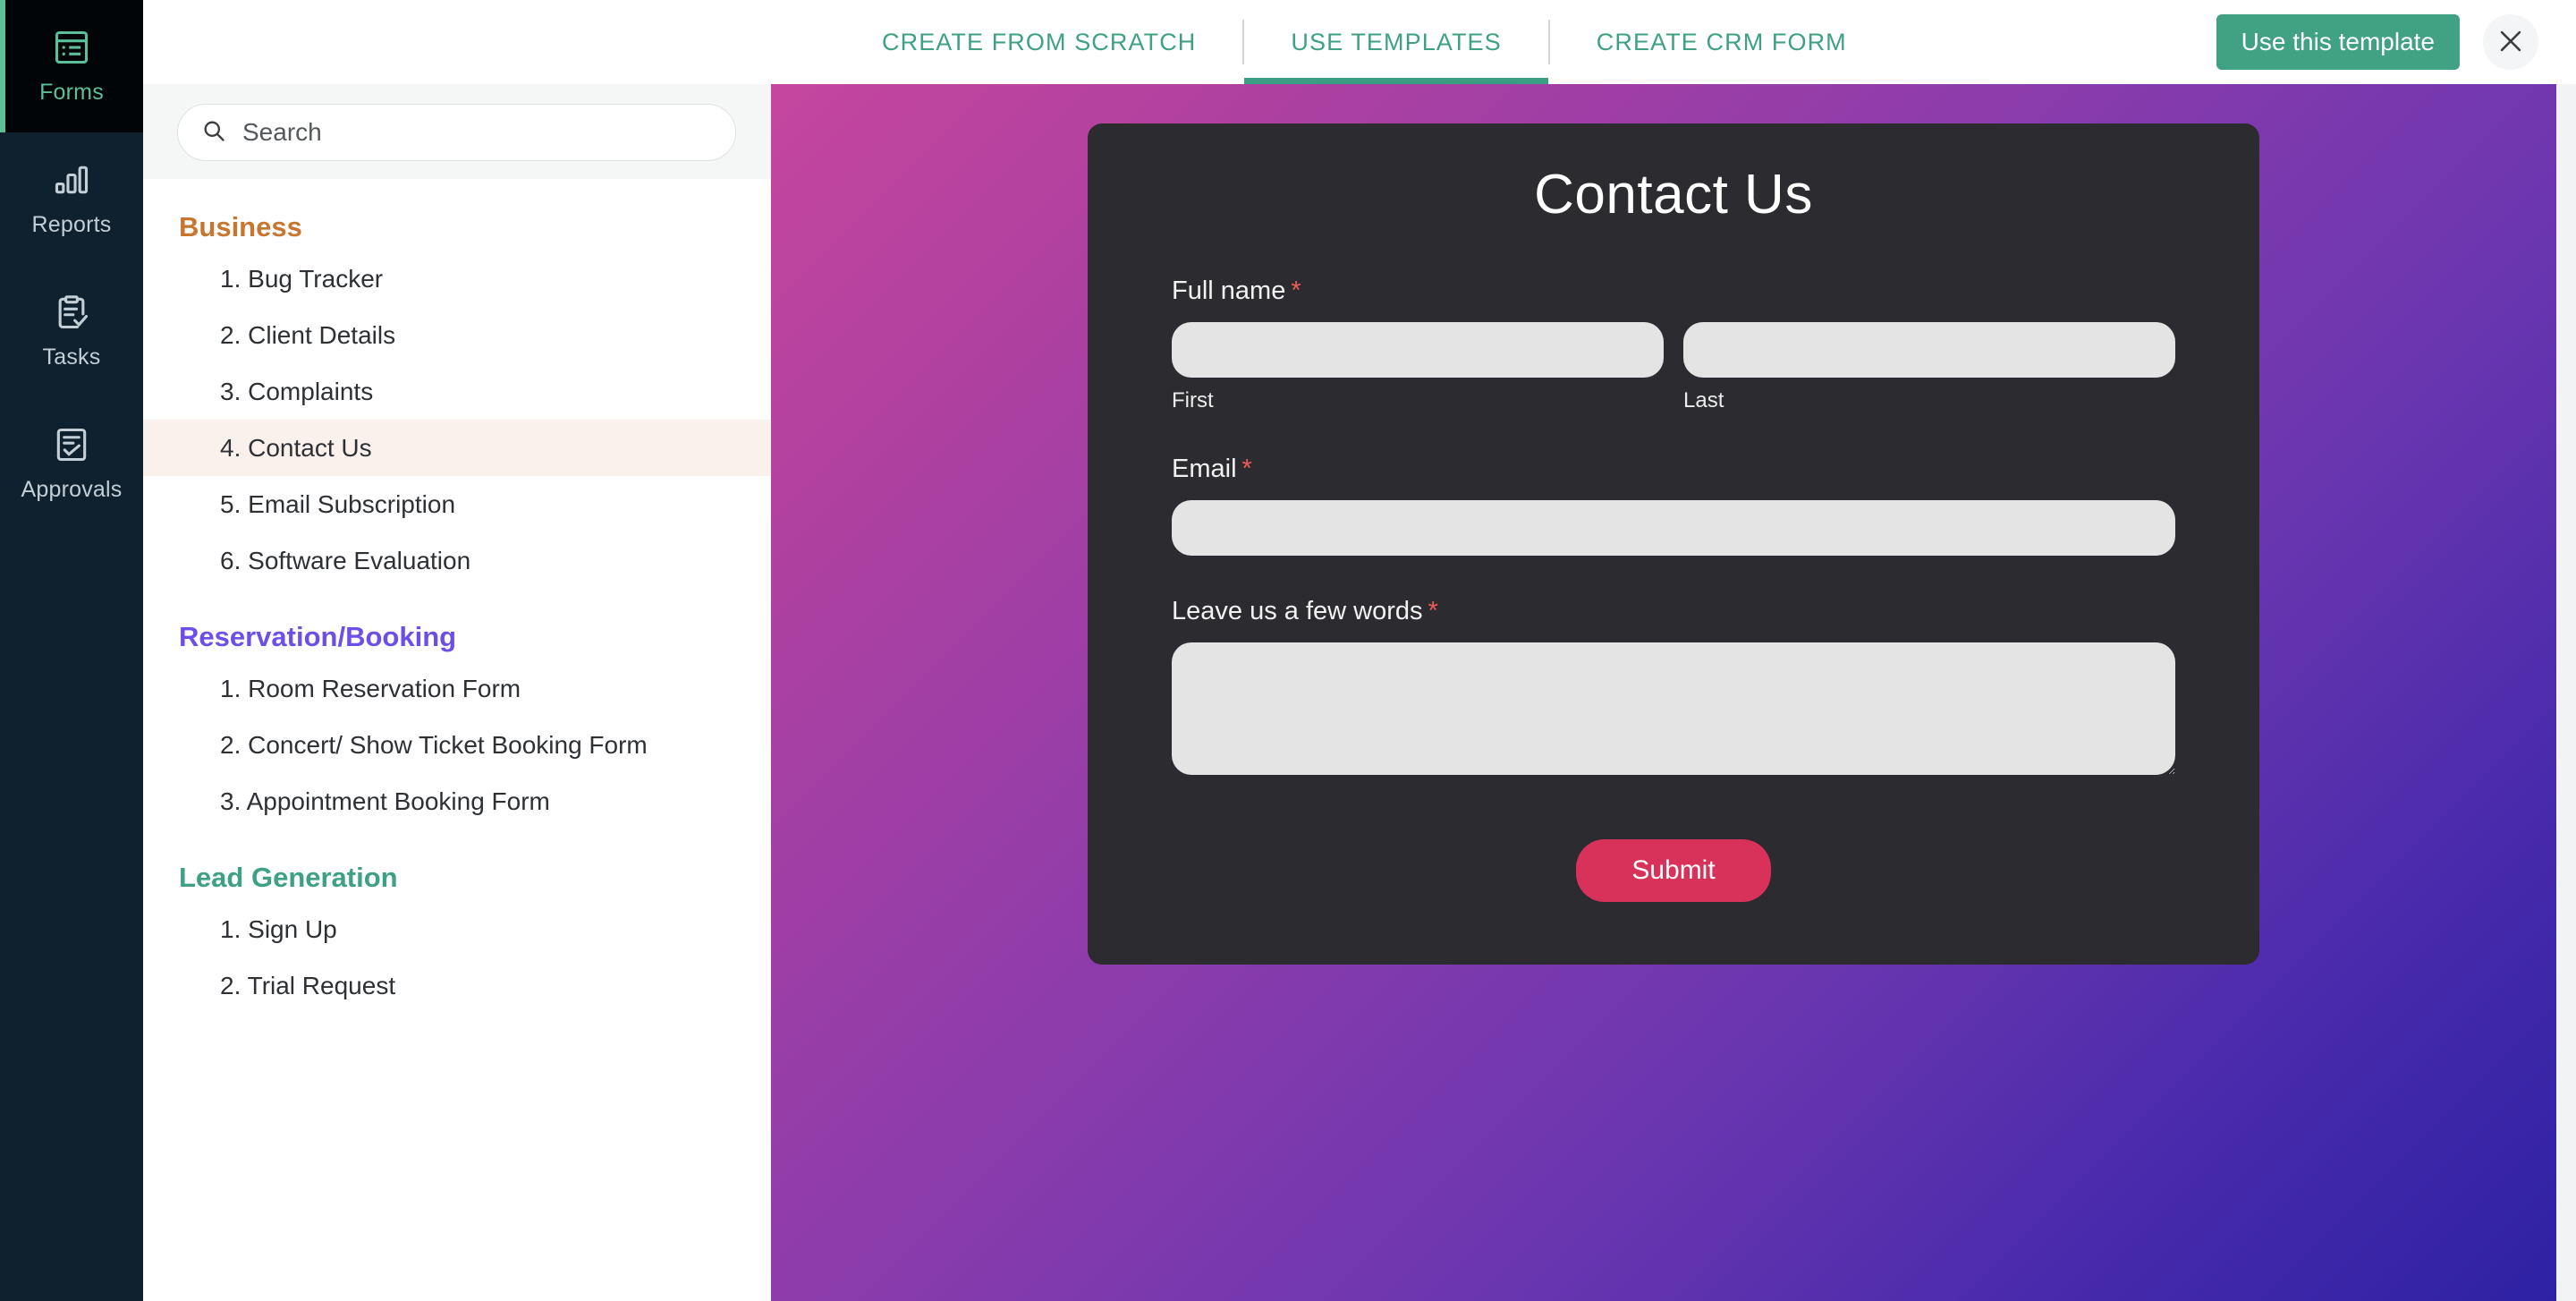 Image resolution: width=2576 pixels, height=1301 pixels. I want to click on group-heading-business: Business, so click(240, 226).